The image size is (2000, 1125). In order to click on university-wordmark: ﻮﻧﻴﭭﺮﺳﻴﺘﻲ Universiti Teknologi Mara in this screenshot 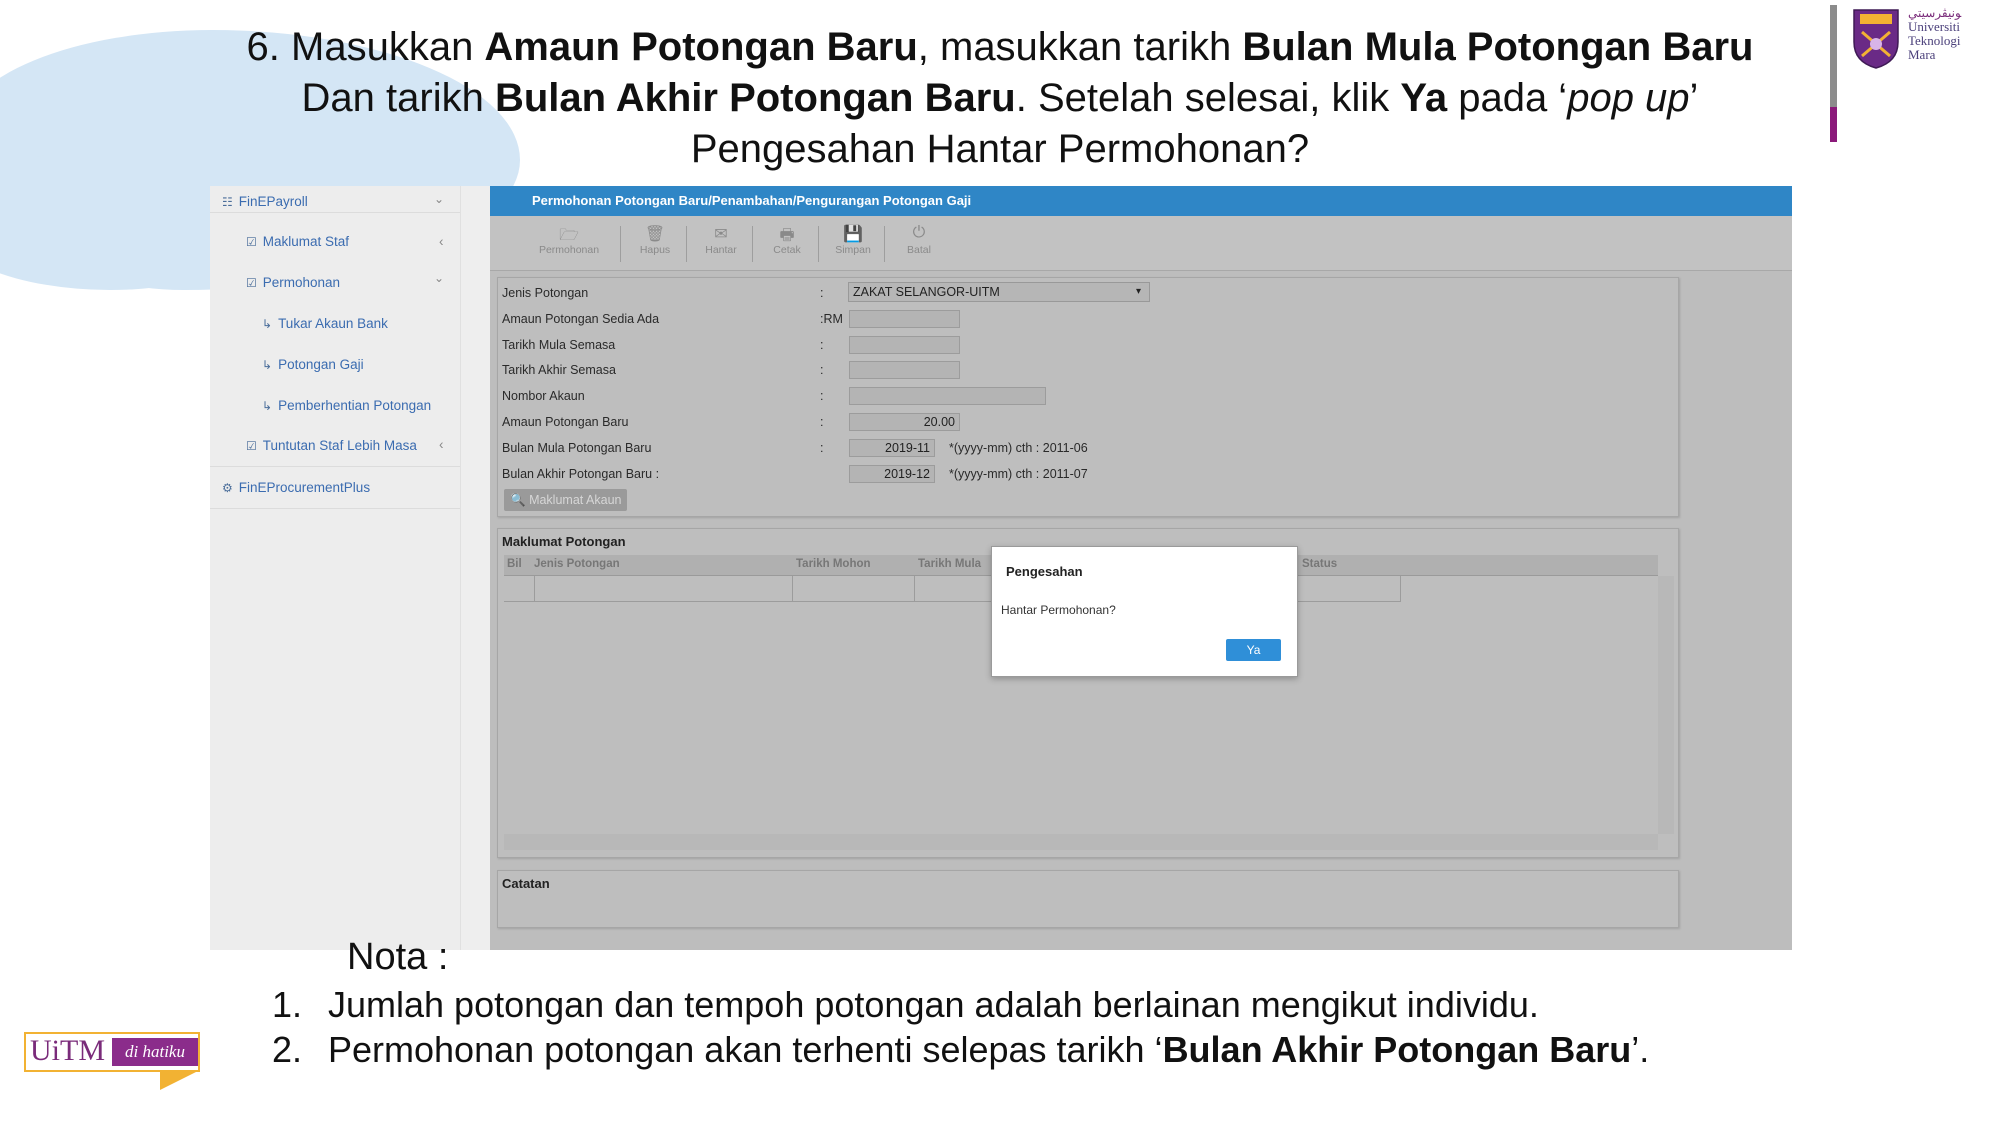, I will do `click(1954, 34)`.